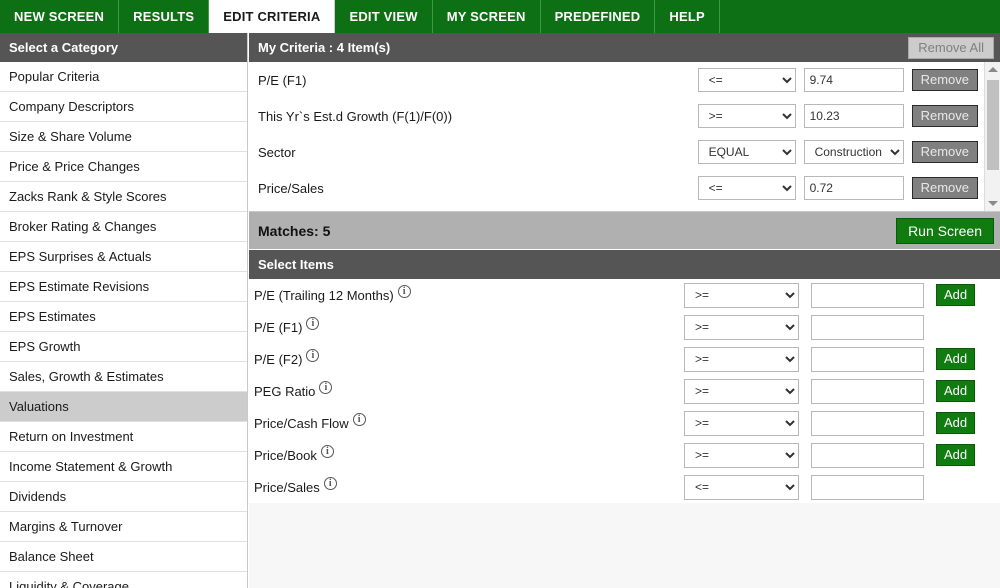  Describe the element at coordinates (66, 526) in the screenshot. I see `sidebar-item-label: Margins & Turnover` at that location.